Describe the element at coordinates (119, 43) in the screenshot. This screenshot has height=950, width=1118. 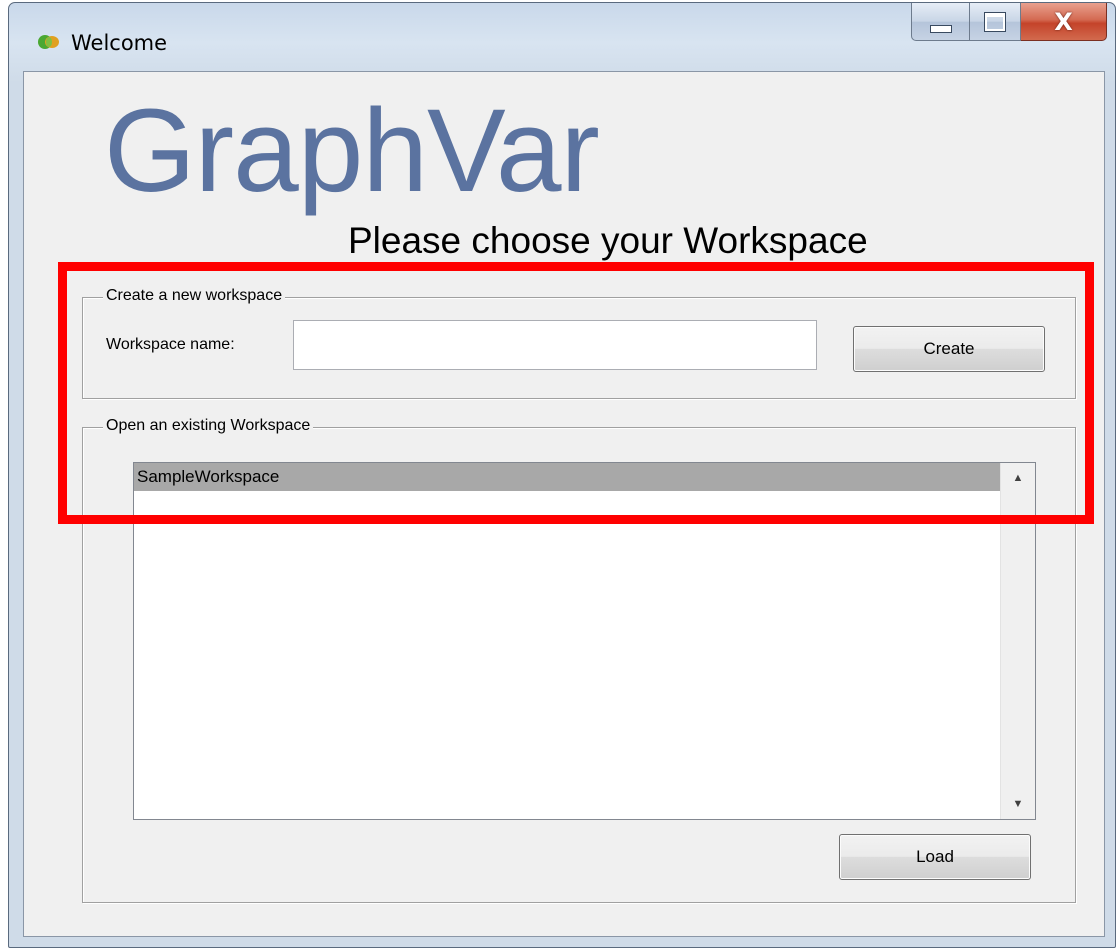
I see `window-title: Welcome` at that location.